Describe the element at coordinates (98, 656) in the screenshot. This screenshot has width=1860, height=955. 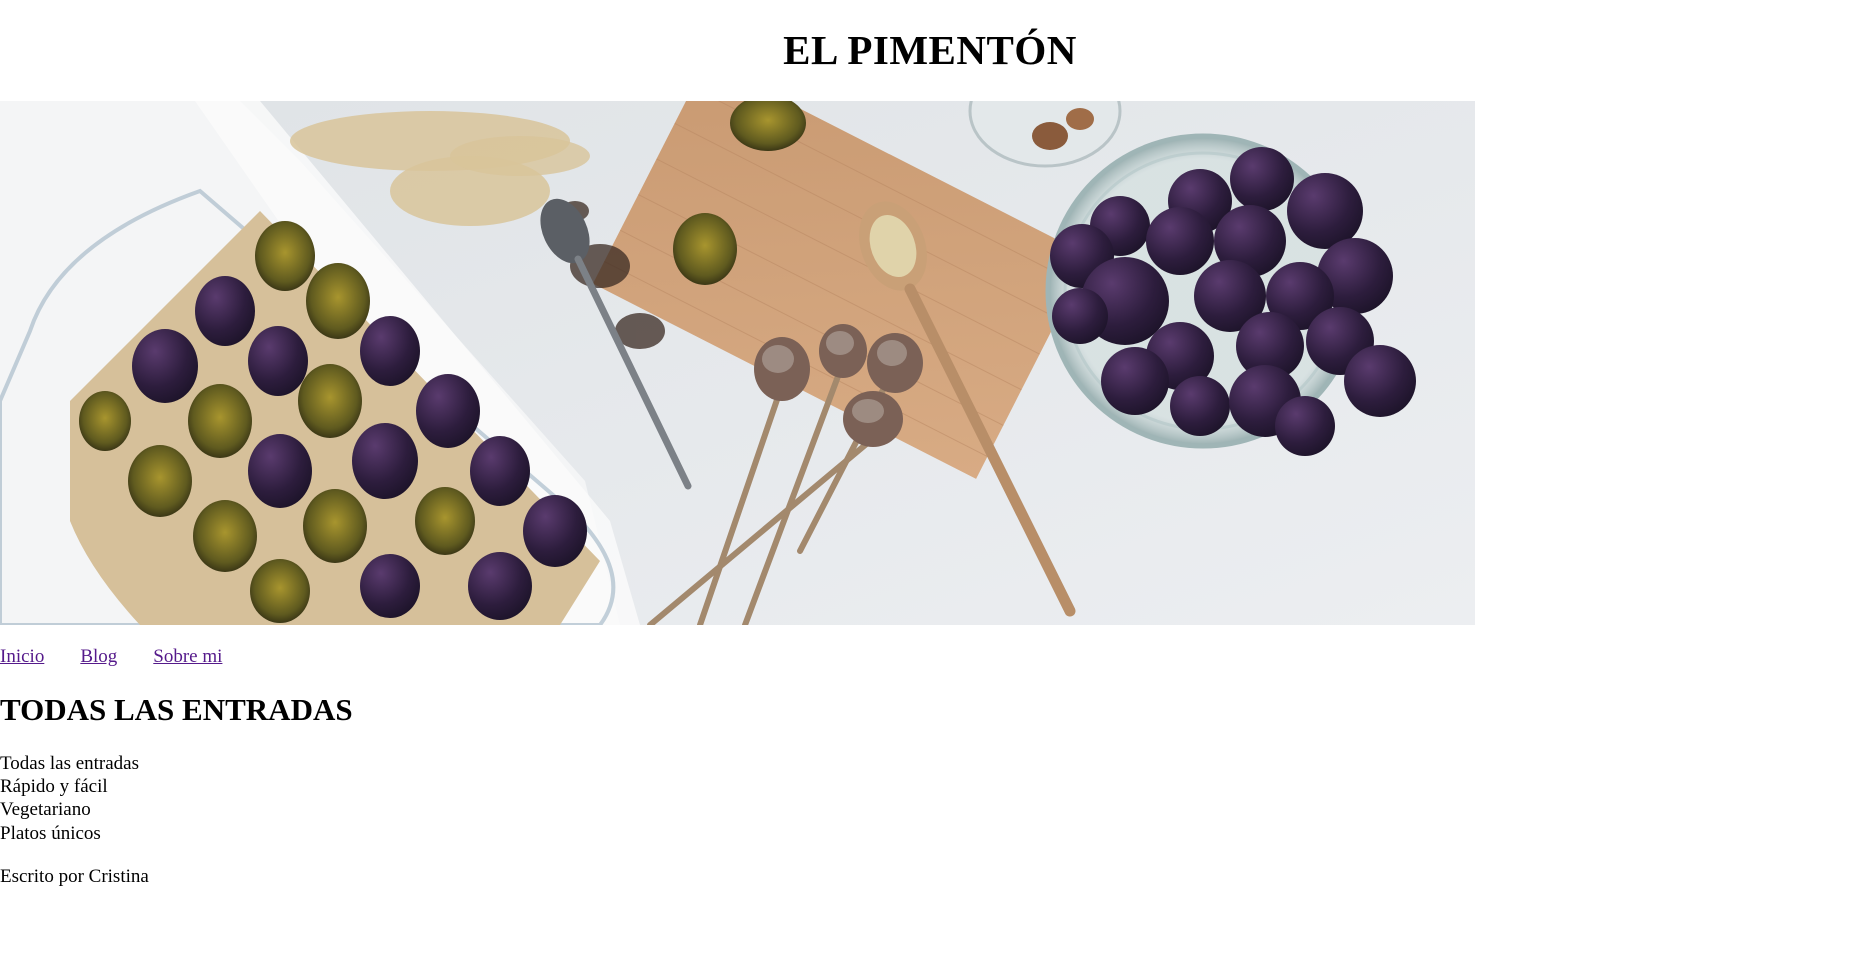
I see `nav-link-blog: Blog` at that location.